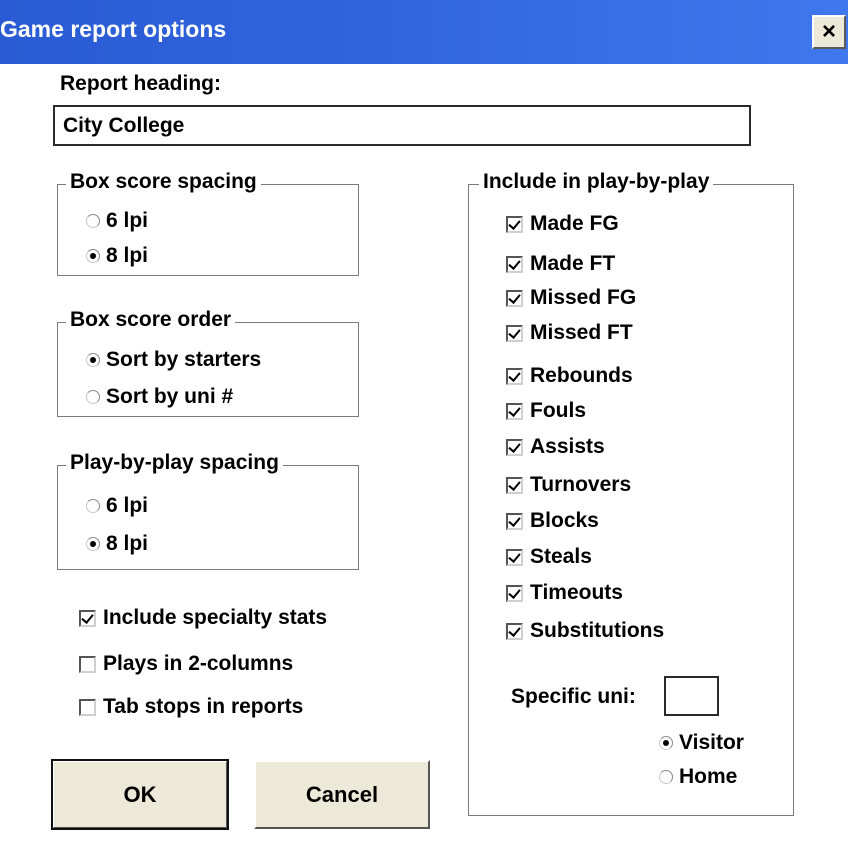 Image resolution: width=848 pixels, height=846 pixels. I want to click on checkbox-label: Steals, so click(561, 556).